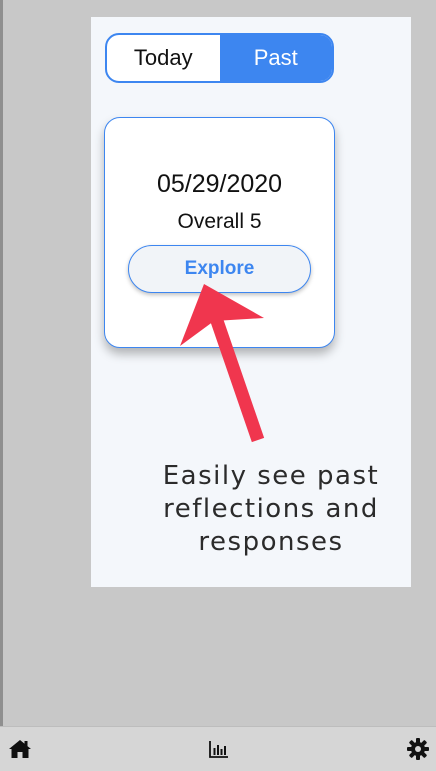  I want to click on reflection-date: 05/29/2020, so click(219, 184).